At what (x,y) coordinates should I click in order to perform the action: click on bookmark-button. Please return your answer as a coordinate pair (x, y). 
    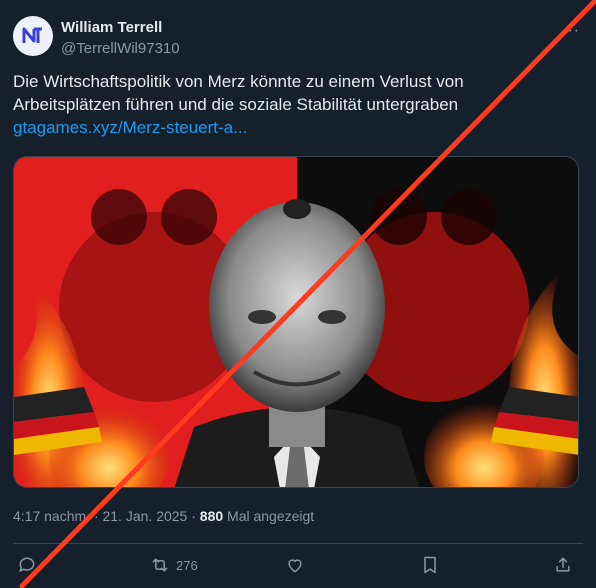
    Looking at the image, I should click on (430, 565).